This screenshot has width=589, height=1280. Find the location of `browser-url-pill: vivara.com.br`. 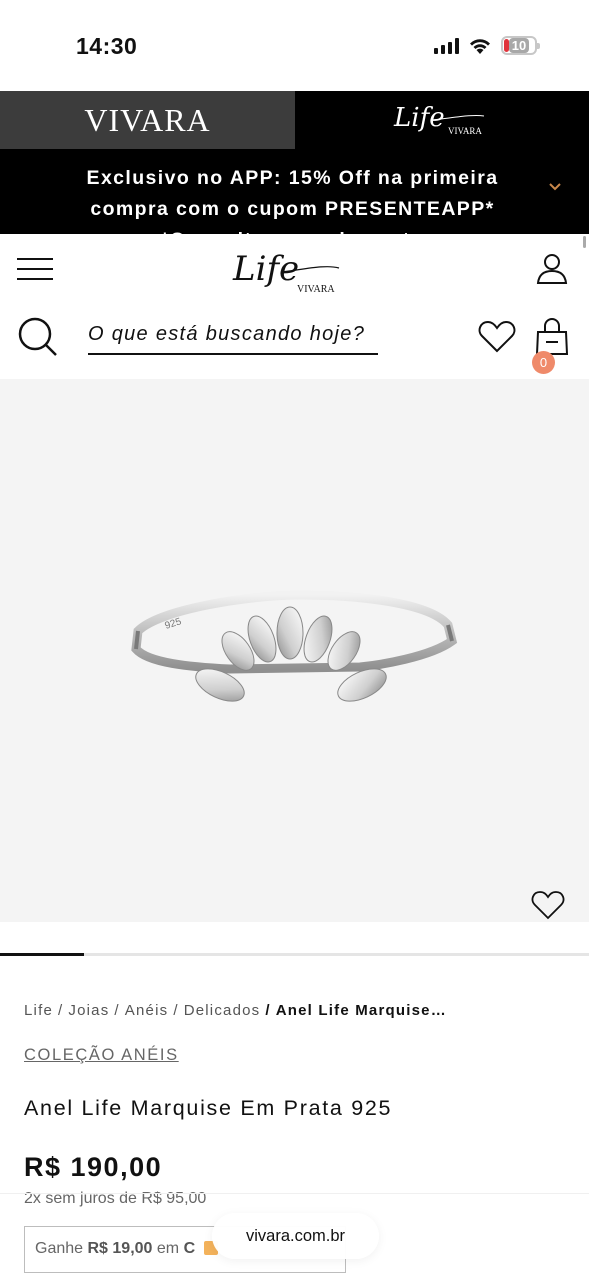

browser-url-pill: vivara.com.br is located at coordinates (295, 1236).